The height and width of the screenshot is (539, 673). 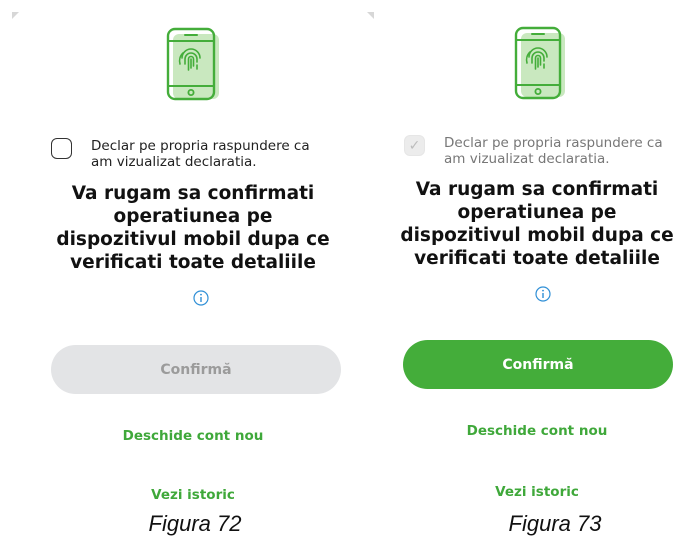 What do you see at coordinates (61, 148) in the screenshot?
I see `consent-checkbox` at bounding box center [61, 148].